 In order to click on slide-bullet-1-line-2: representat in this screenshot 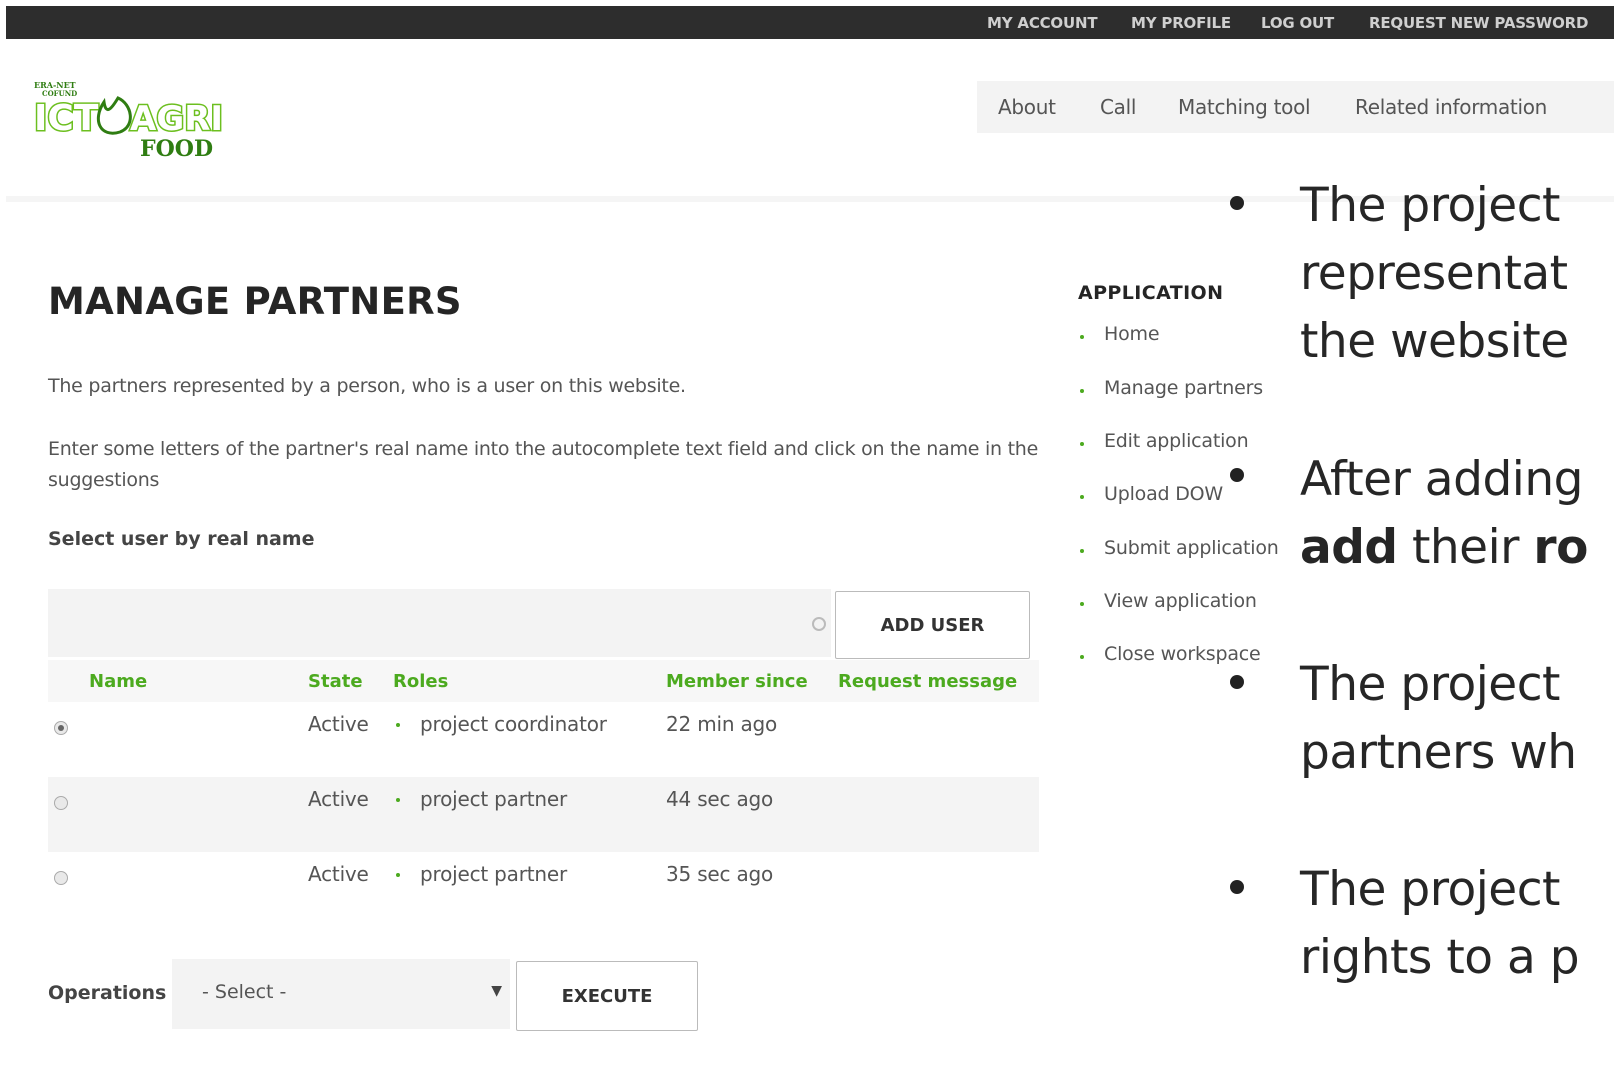, I will do `click(1434, 273)`.